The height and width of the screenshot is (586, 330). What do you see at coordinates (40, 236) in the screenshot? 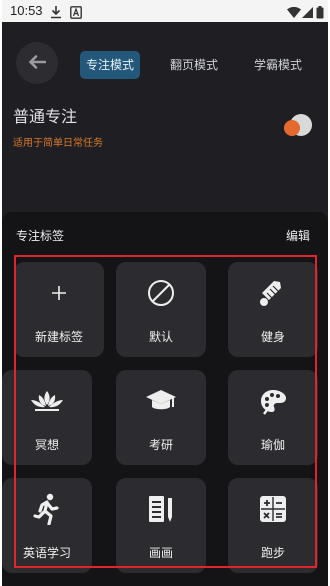
I see `sheet-title: 专注标签` at bounding box center [40, 236].